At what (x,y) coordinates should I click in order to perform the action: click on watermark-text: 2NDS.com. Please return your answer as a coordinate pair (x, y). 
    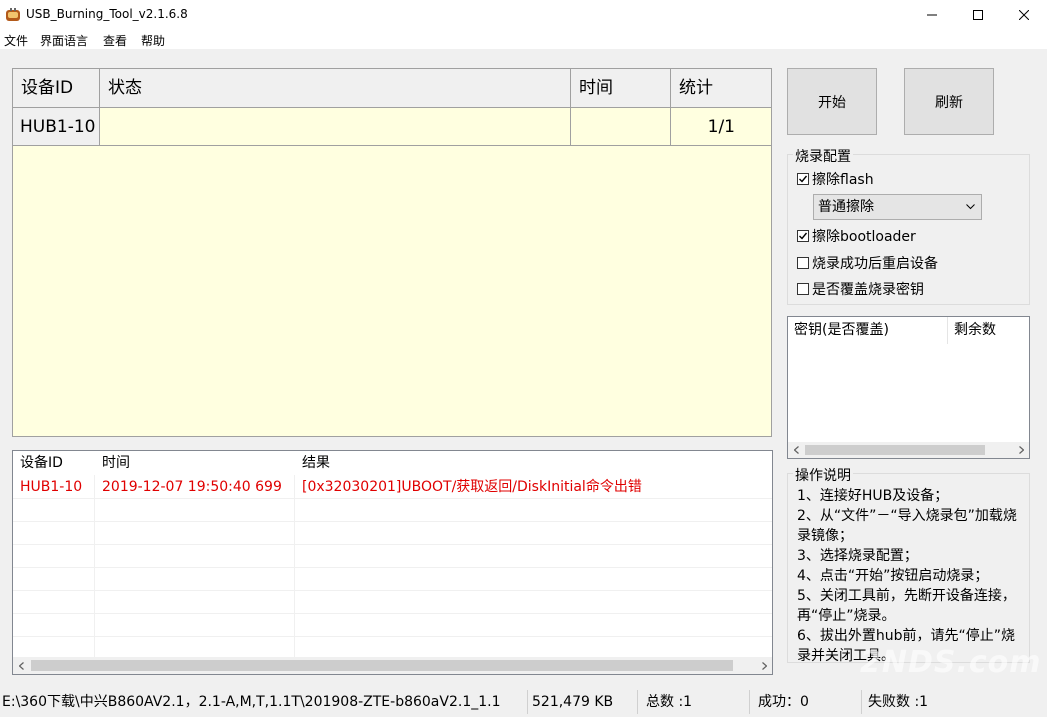
    Looking at the image, I should click on (951, 662).